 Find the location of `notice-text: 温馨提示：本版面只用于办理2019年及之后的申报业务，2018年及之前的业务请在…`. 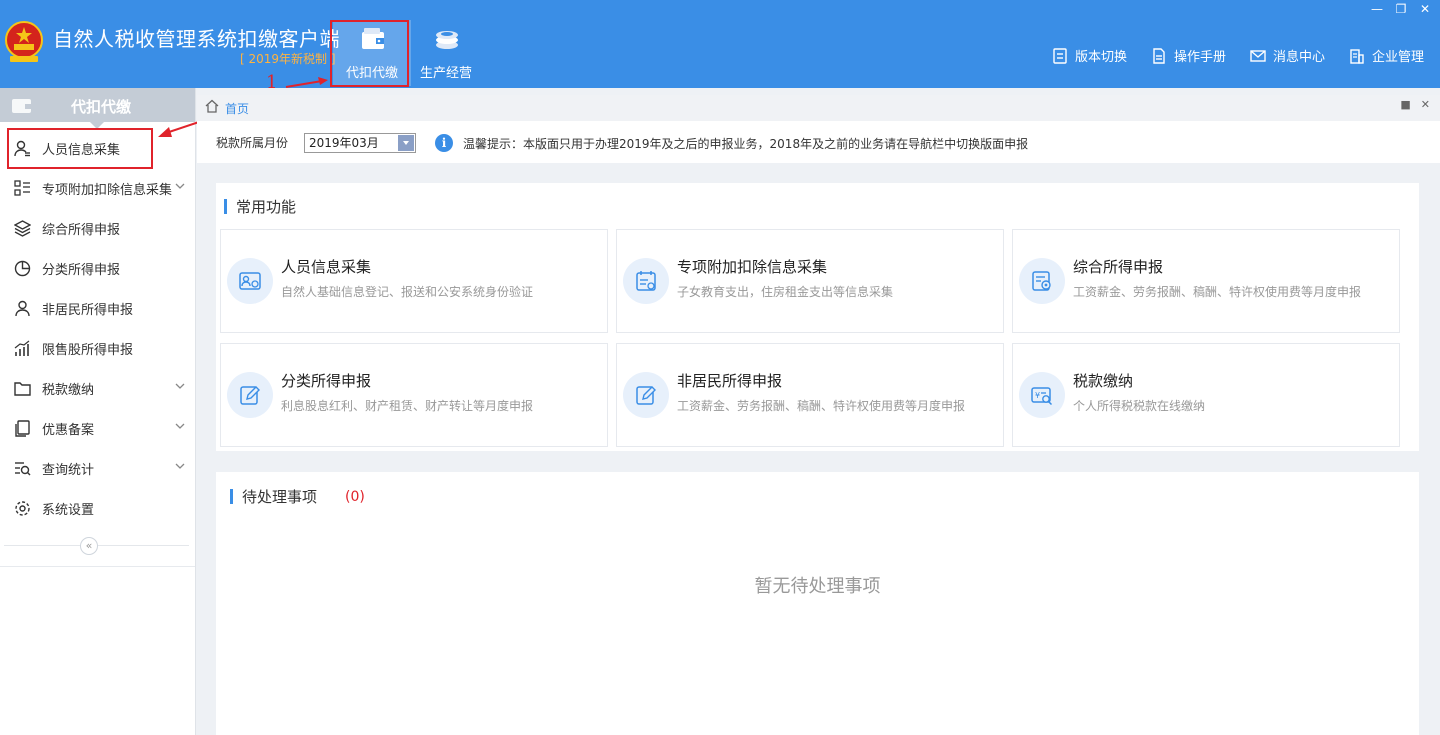

notice-text: 温馨提示：本版面只用于办理2019年及之后的申报业务，2018年及之前的业务请在… is located at coordinates (746, 144).